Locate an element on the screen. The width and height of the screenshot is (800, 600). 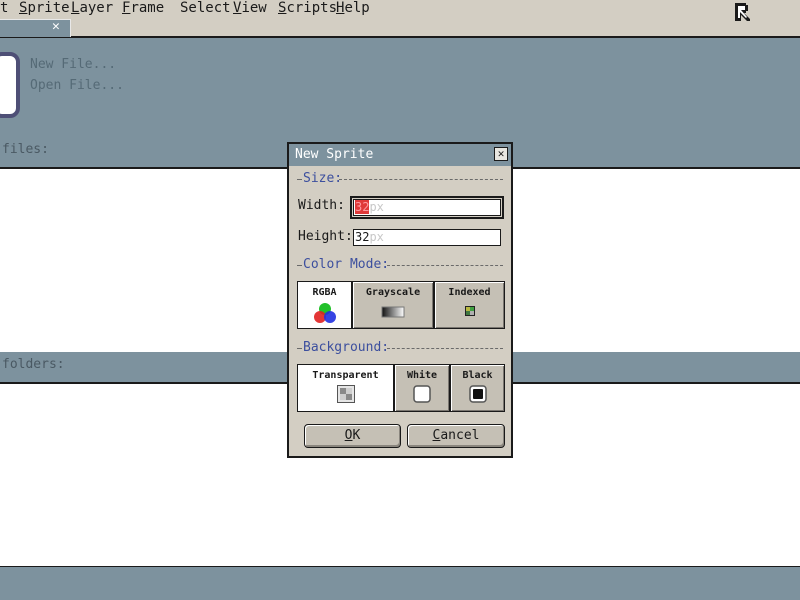
height-input: 32px is located at coordinates (427, 237).